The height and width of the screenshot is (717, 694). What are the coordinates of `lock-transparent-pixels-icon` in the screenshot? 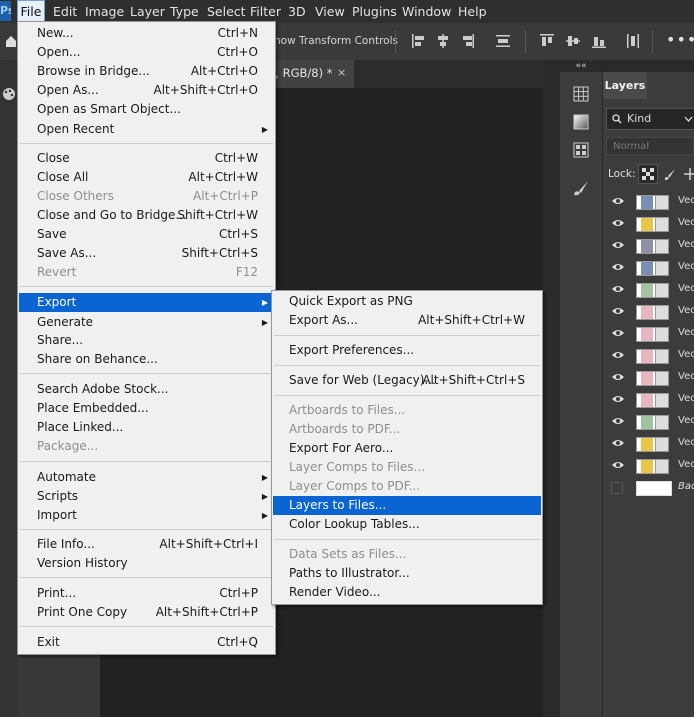 It's located at (648, 174).